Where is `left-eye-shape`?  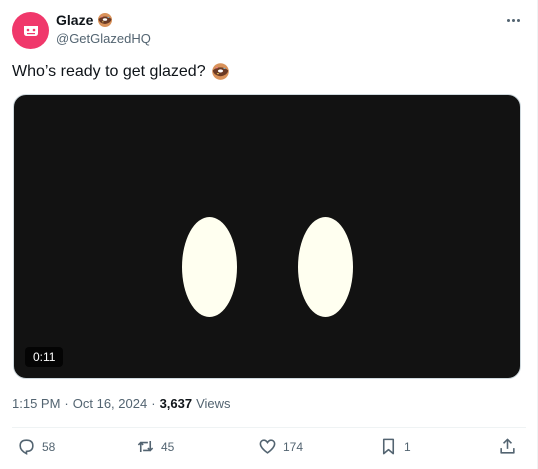 left-eye-shape is located at coordinates (209, 267).